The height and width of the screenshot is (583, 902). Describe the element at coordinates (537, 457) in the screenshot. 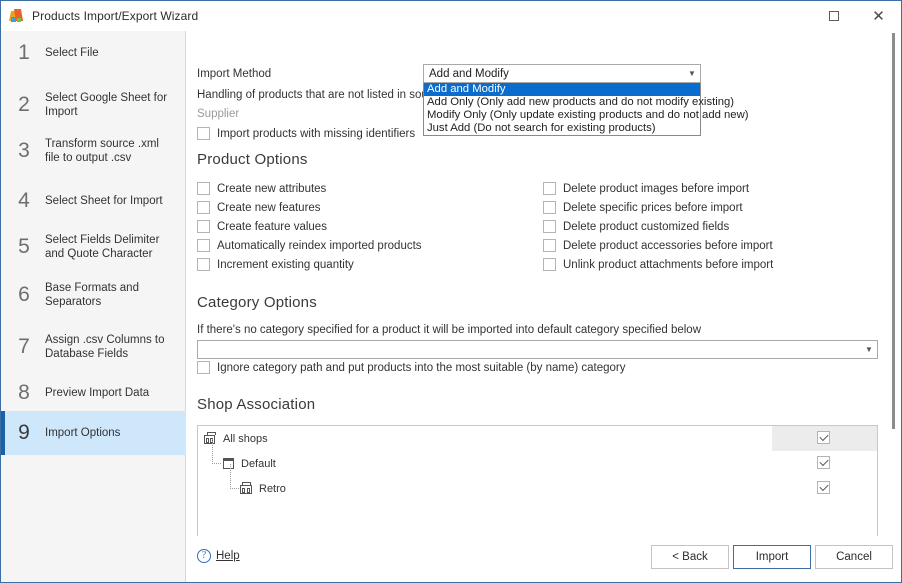

I see `tree-row-default: Default` at that location.